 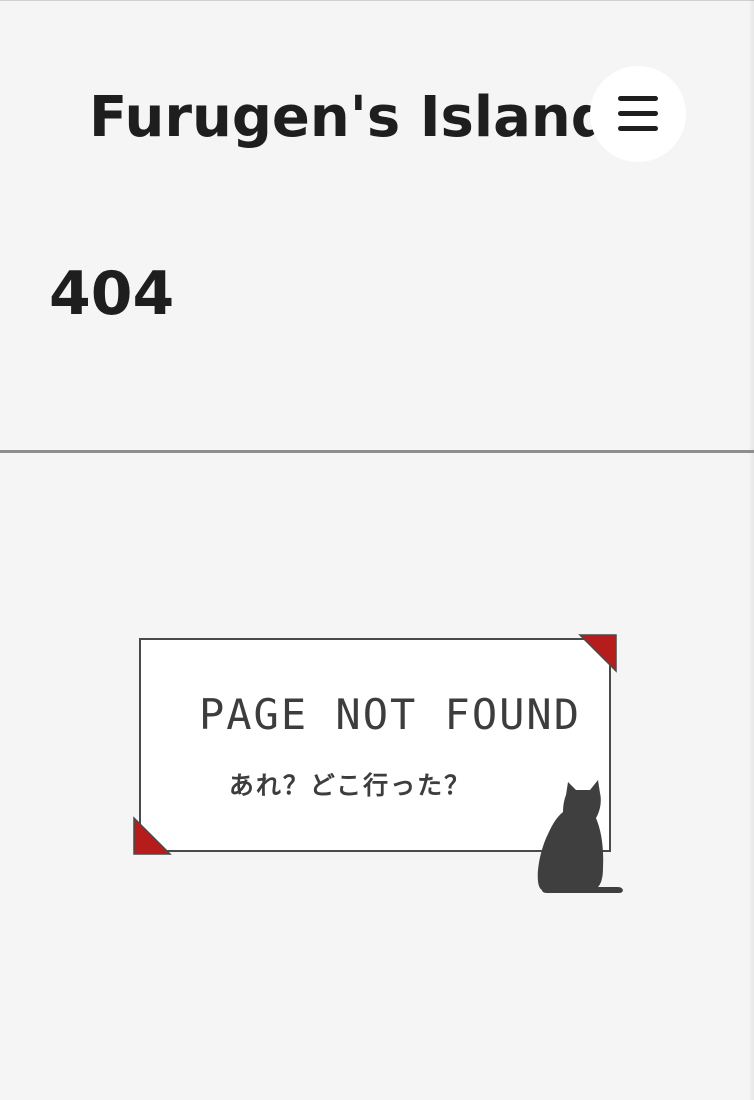 I want to click on menu-button, so click(x=638, y=114).